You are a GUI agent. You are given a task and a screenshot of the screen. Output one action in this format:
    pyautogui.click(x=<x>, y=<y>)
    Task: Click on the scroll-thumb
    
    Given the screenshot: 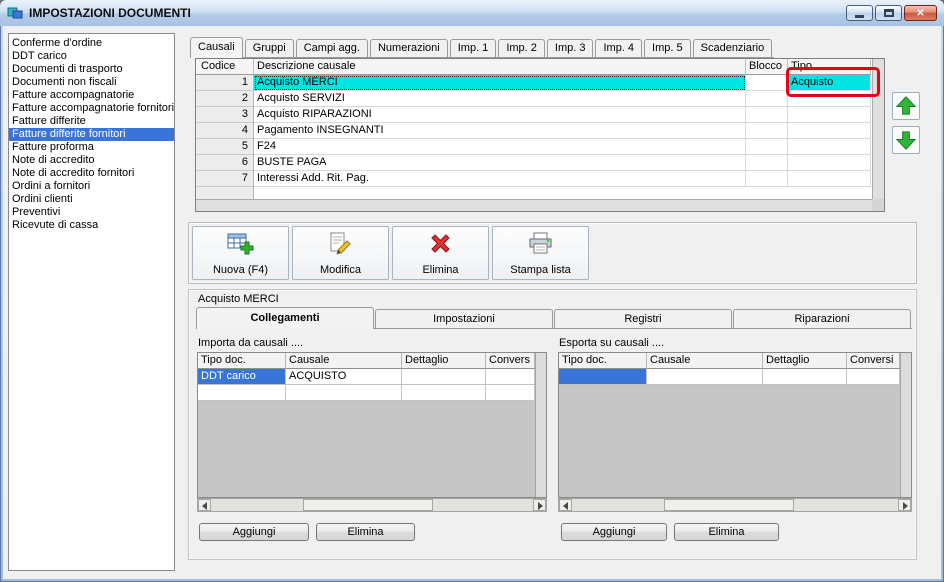 What is the action you would take?
    pyautogui.click(x=368, y=505)
    